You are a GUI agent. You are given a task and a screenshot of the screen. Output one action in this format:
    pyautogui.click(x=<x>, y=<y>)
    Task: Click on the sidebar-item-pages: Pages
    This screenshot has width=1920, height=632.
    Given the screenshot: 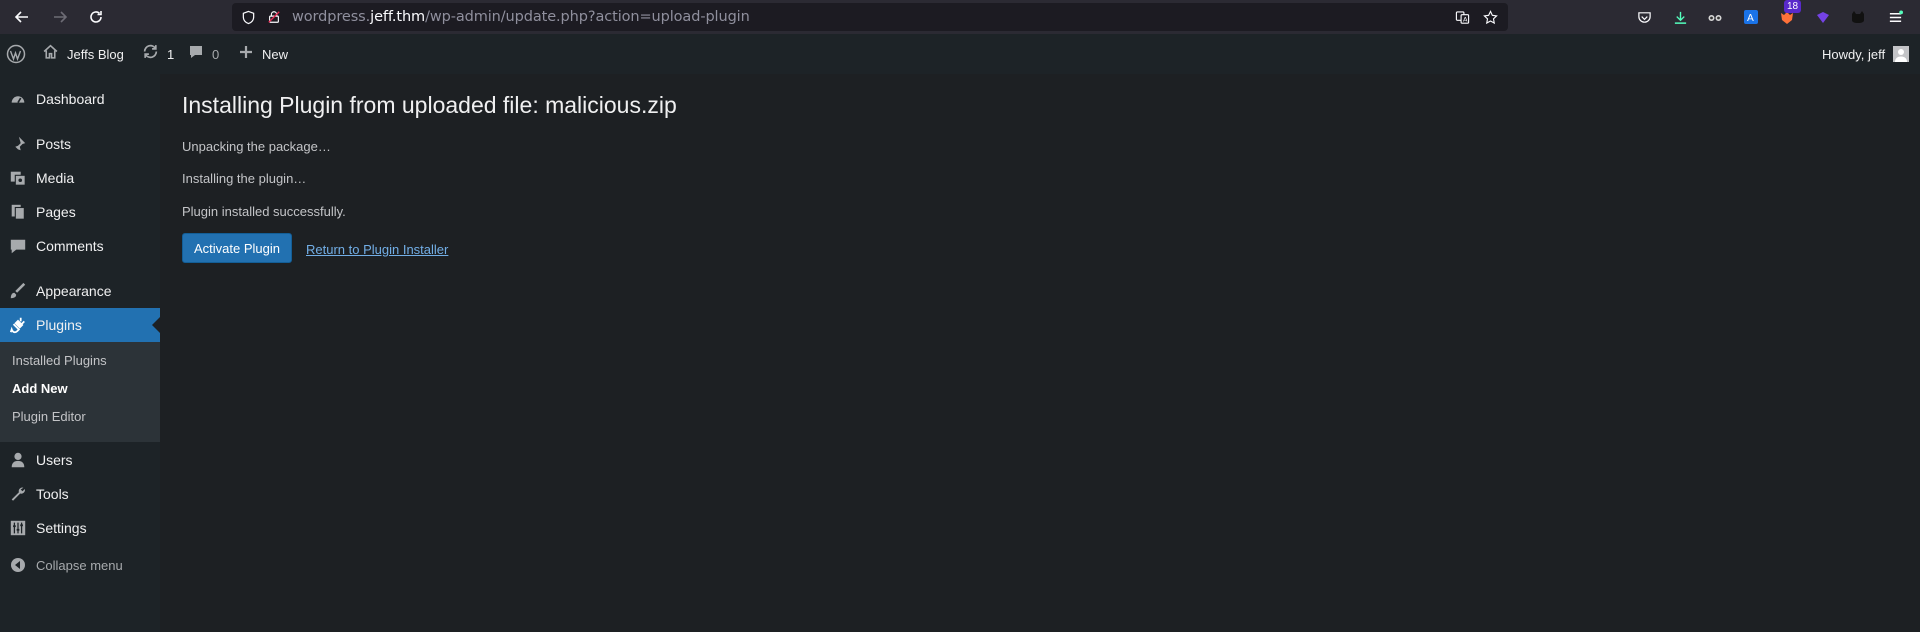 What is the action you would take?
    pyautogui.click(x=80, y=212)
    